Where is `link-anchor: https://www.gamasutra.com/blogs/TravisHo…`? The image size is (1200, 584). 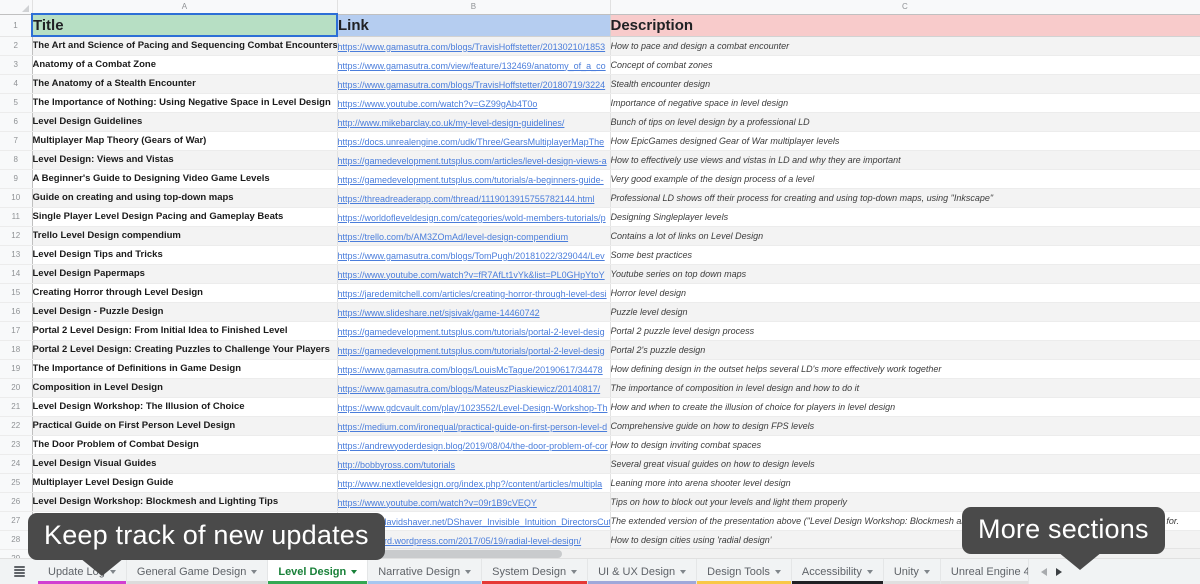
link-anchor: https://www.gamasutra.com/blogs/TravisHo… is located at coordinates (472, 85).